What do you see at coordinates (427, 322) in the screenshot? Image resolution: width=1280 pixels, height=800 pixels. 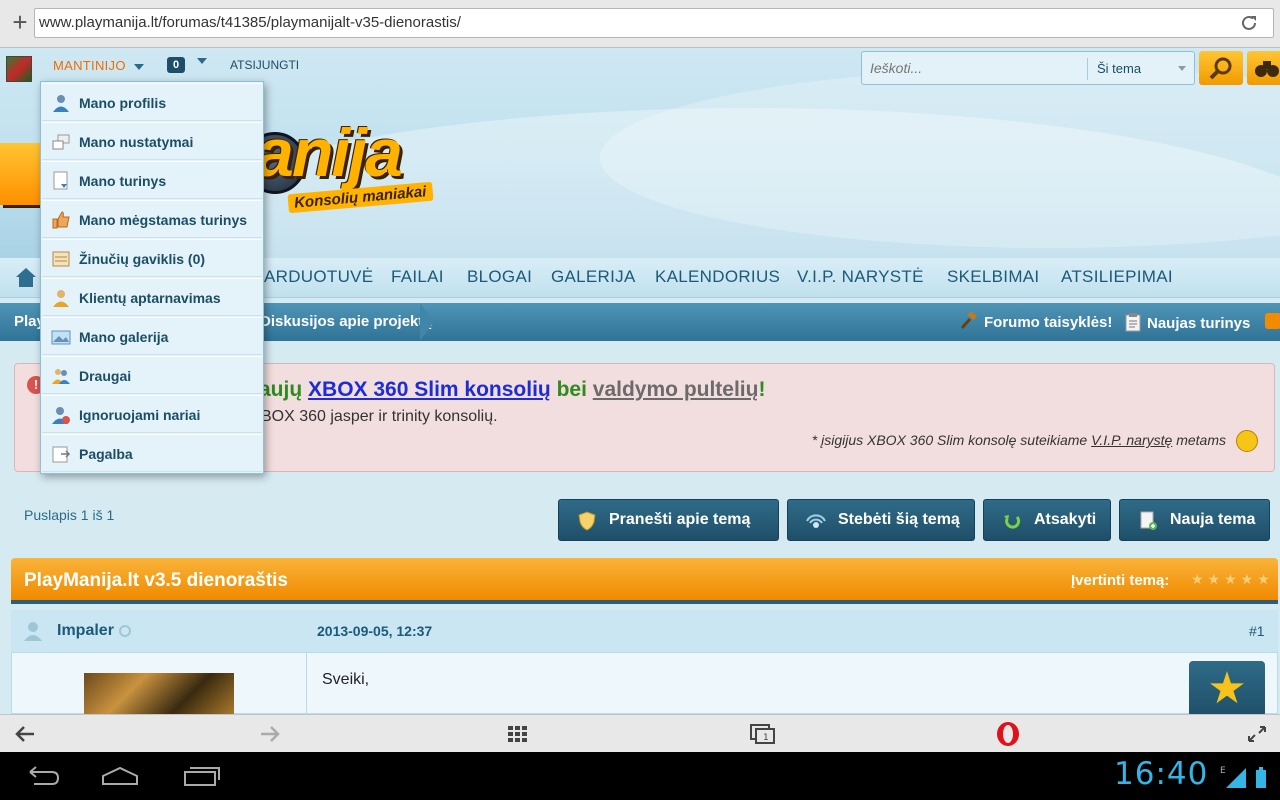 I see `breadcrumb-separator` at bounding box center [427, 322].